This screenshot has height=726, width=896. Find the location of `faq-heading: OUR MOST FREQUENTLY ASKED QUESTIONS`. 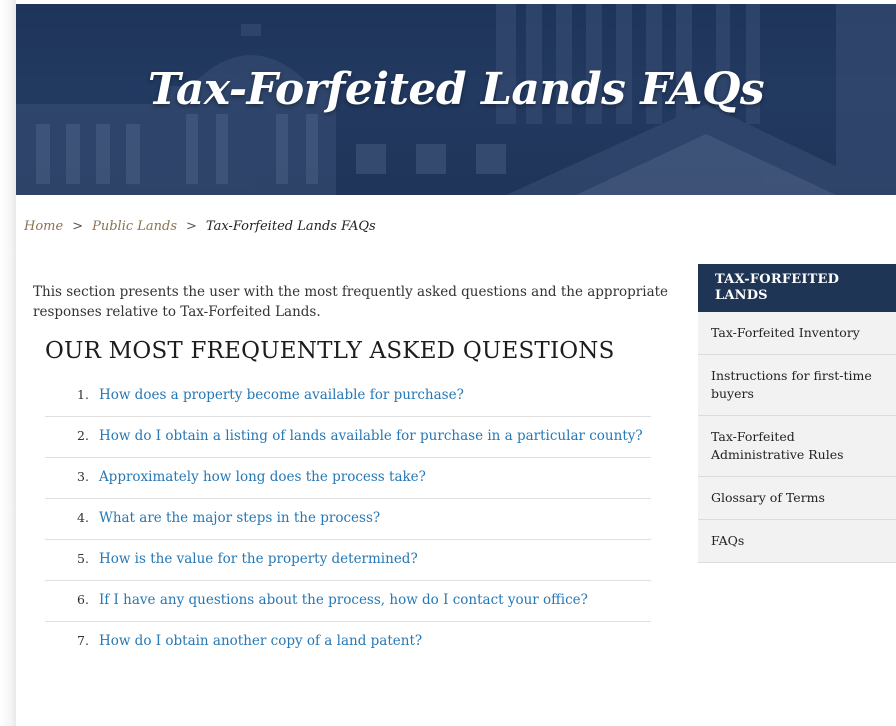

faq-heading: OUR MOST FREQUENTLY ASKED QUESTIONS is located at coordinates (330, 351).